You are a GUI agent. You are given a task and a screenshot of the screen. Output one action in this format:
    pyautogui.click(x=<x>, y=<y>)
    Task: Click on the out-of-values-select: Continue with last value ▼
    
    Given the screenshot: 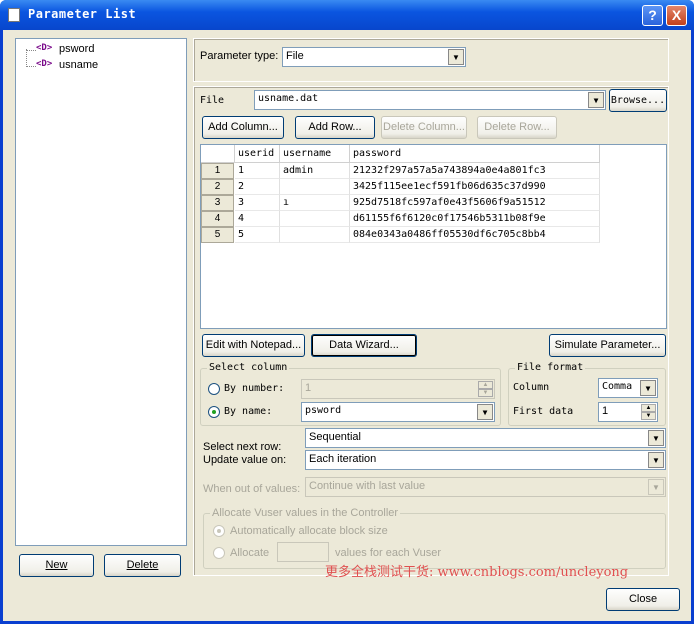 What is the action you would take?
    pyautogui.click(x=485, y=487)
    